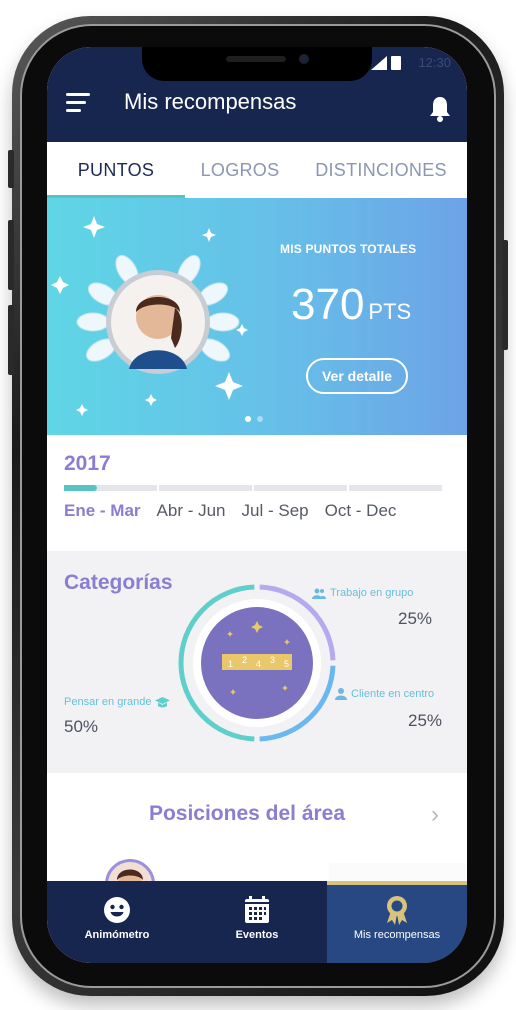 The height and width of the screenshot is (1010, 516). I want to click on ranking-bar, so click(398, 873).